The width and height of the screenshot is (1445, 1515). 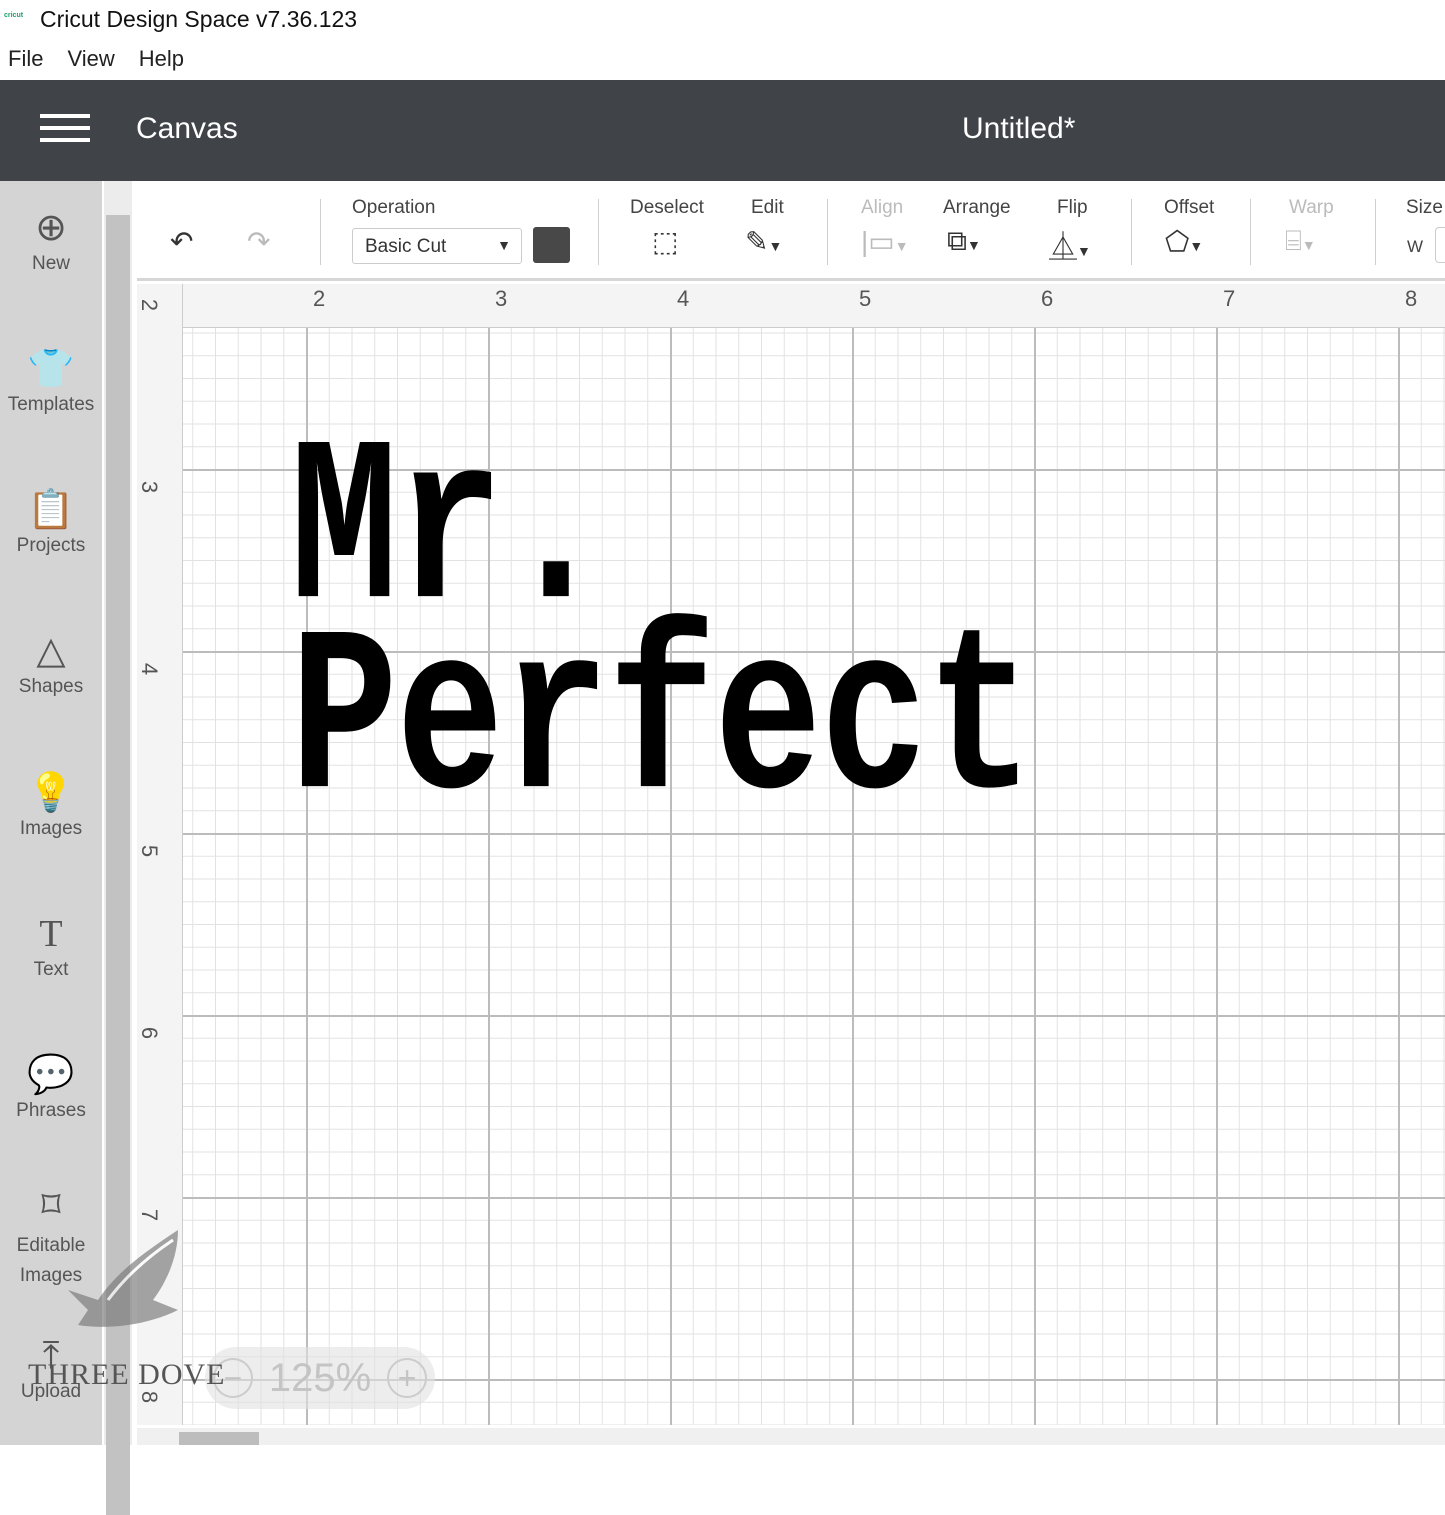 What do you see at coordinates (667, 207) in the screenshot?
I see `deselect-label: Deselect` at bounding box center [667, 207].